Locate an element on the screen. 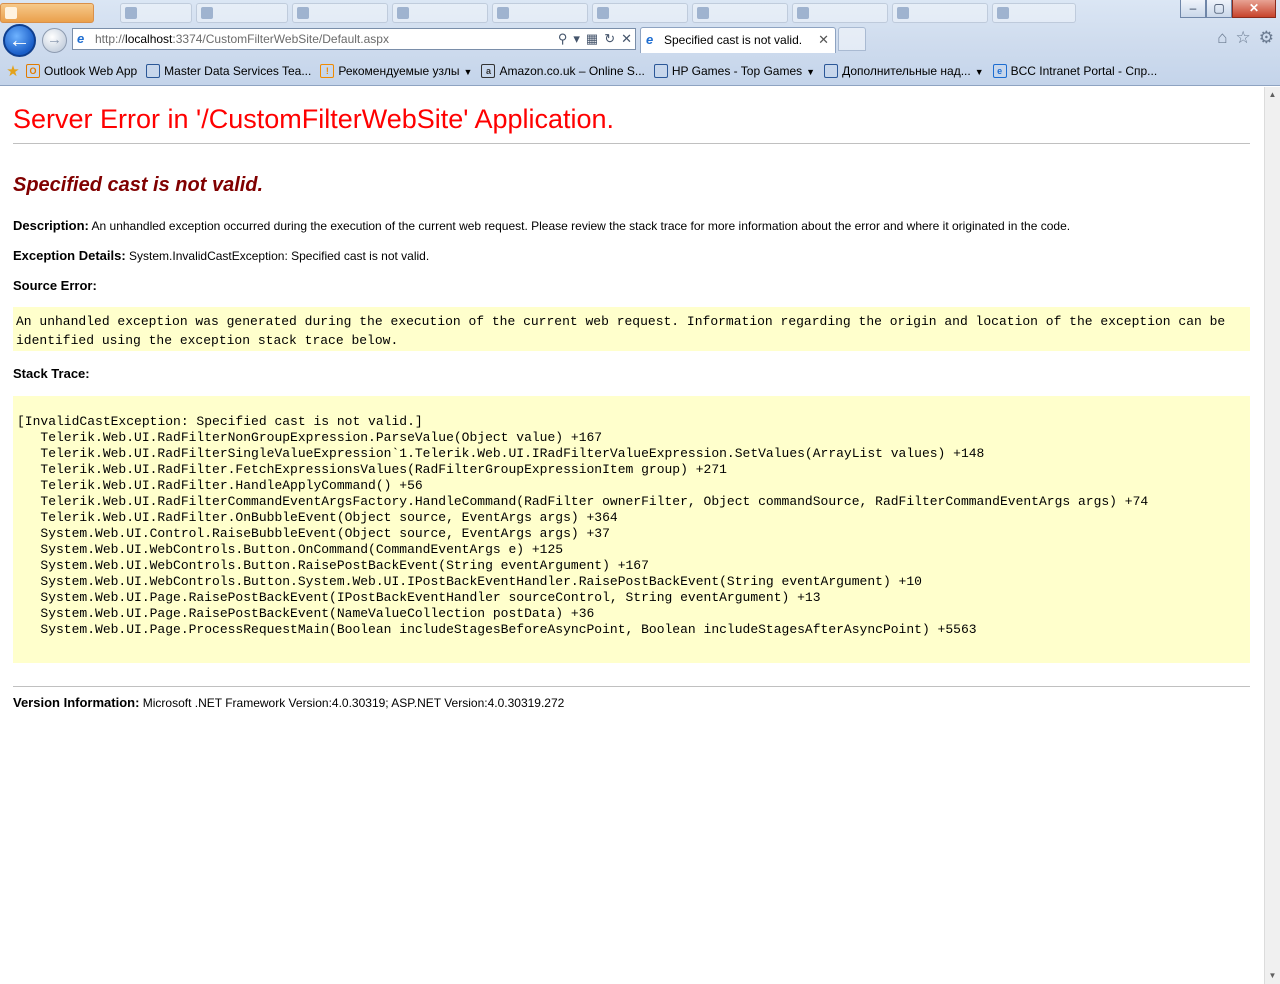 This screenshot has height=984, width=1280. maximize-button: ▢ is located at coordinates (1219, 9).